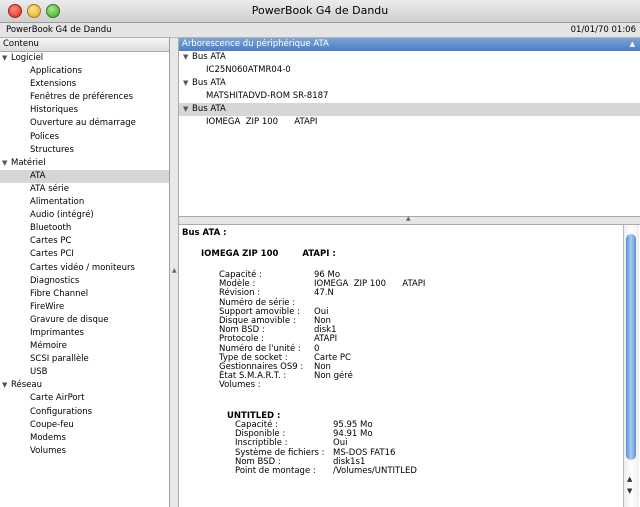  I want to click on sidebar-item-label: Structures, so click(52, 149).